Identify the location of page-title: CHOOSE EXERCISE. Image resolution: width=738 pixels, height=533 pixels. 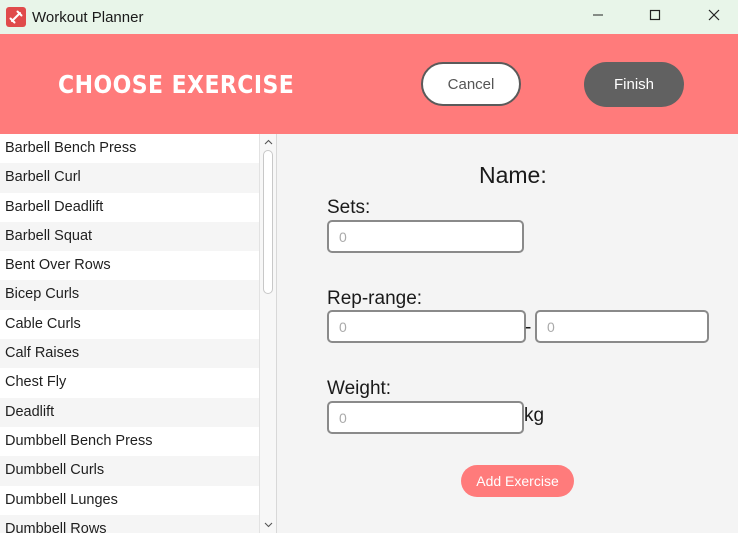
(176, 84).